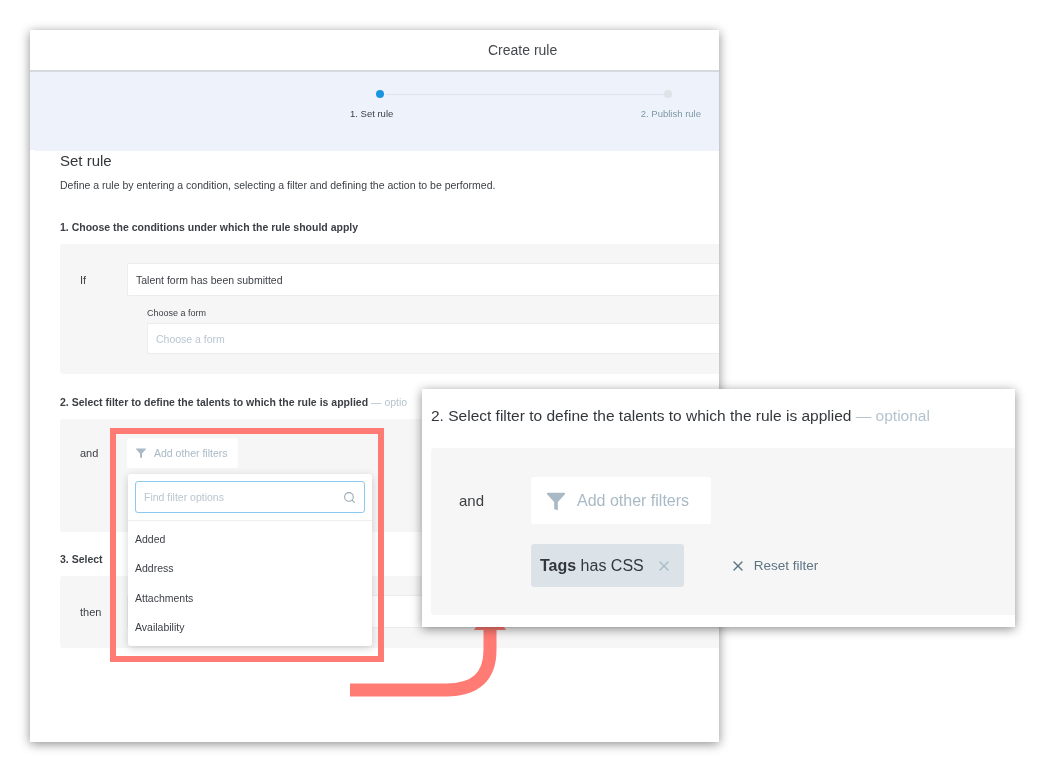 The width and height of the screenshot is (1046, 772). Describe the element at coordinates (607, 565) in the screenshot. I see `filter-chip: Tags has CSS` at that location.